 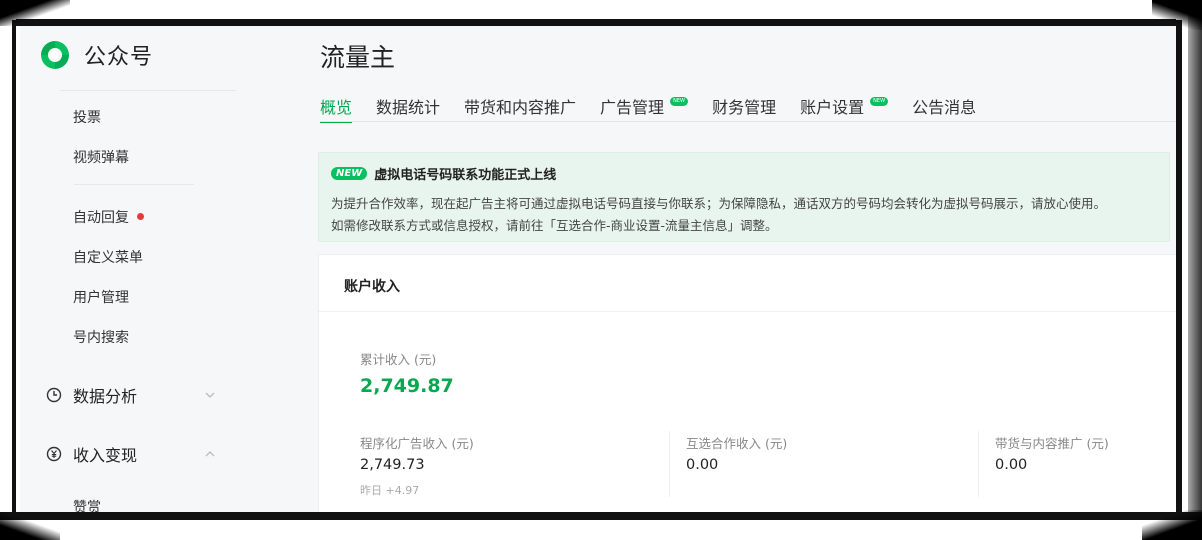 I want to click on total-income-label: 累计收入 (元), so click(x=398, y=359).